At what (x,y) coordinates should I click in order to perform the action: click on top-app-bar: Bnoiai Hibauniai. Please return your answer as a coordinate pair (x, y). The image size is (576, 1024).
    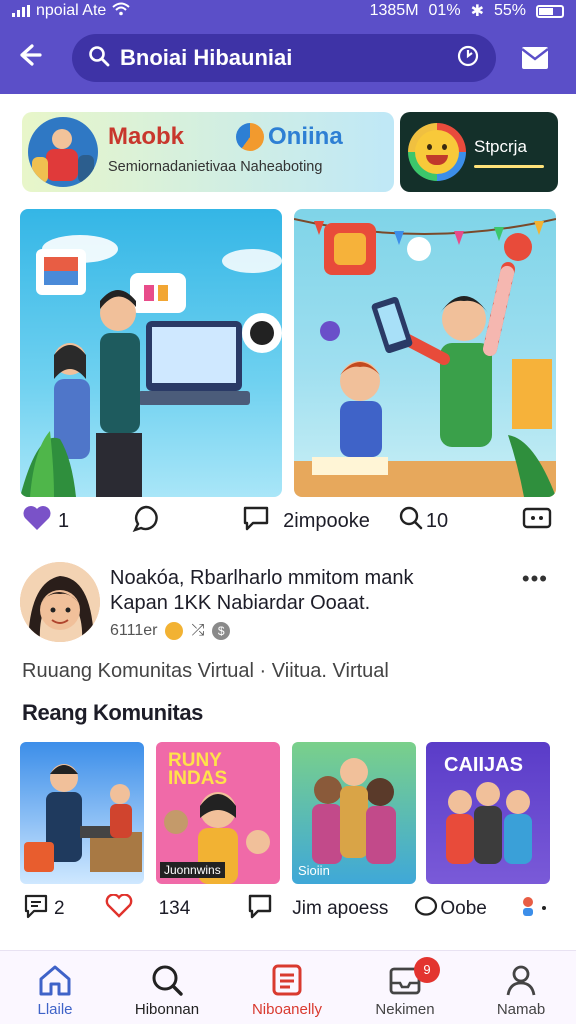
    Looking at the image, I should click on (288, 58).